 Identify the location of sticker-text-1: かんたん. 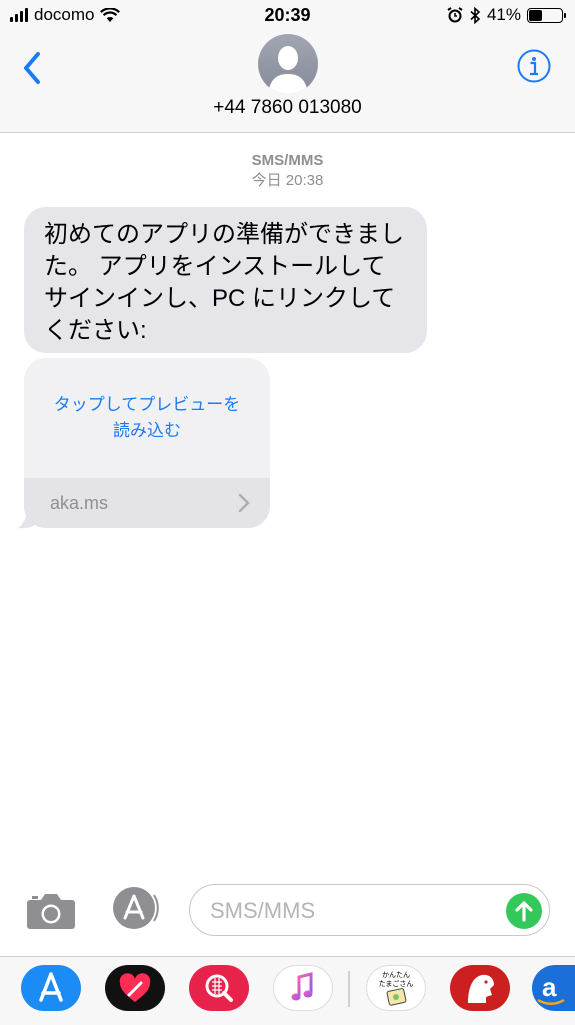
(396, 975).